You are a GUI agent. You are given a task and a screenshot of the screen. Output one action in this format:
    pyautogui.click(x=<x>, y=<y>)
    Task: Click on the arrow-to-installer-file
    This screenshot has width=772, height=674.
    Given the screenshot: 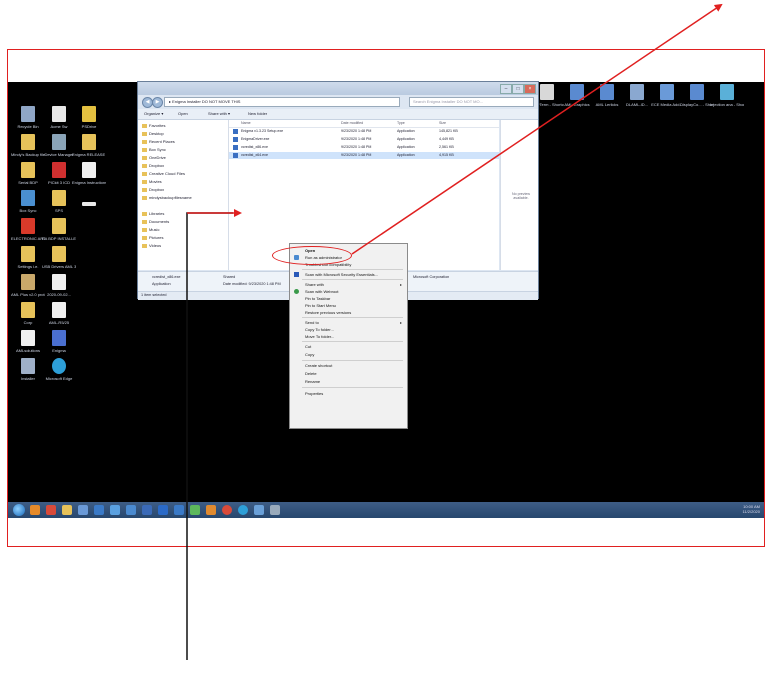 What is the action you would take?
    pyautogui.click(x=209, y=436)
    